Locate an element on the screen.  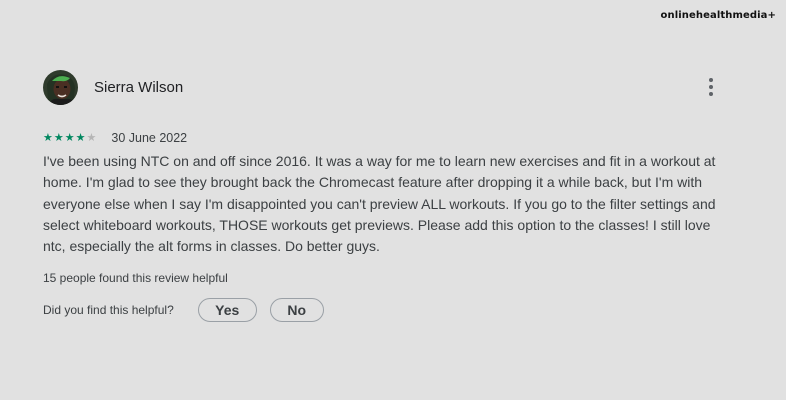
no-button: No is located at coordinates (296, 310).